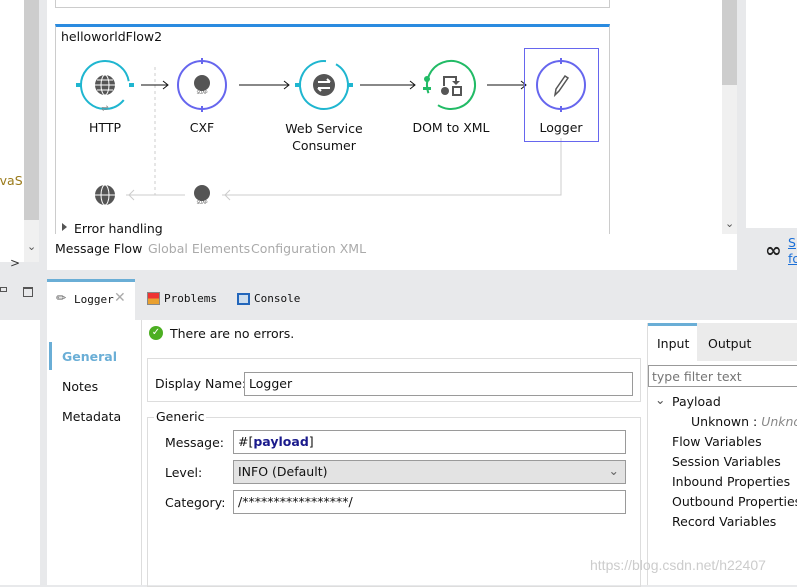 The image size is (797, 587). What do you see at coordinates (324, 128) in the screenshot?
I see `node-label-ws-line1: Web Service` at bounding box center [324, 128].